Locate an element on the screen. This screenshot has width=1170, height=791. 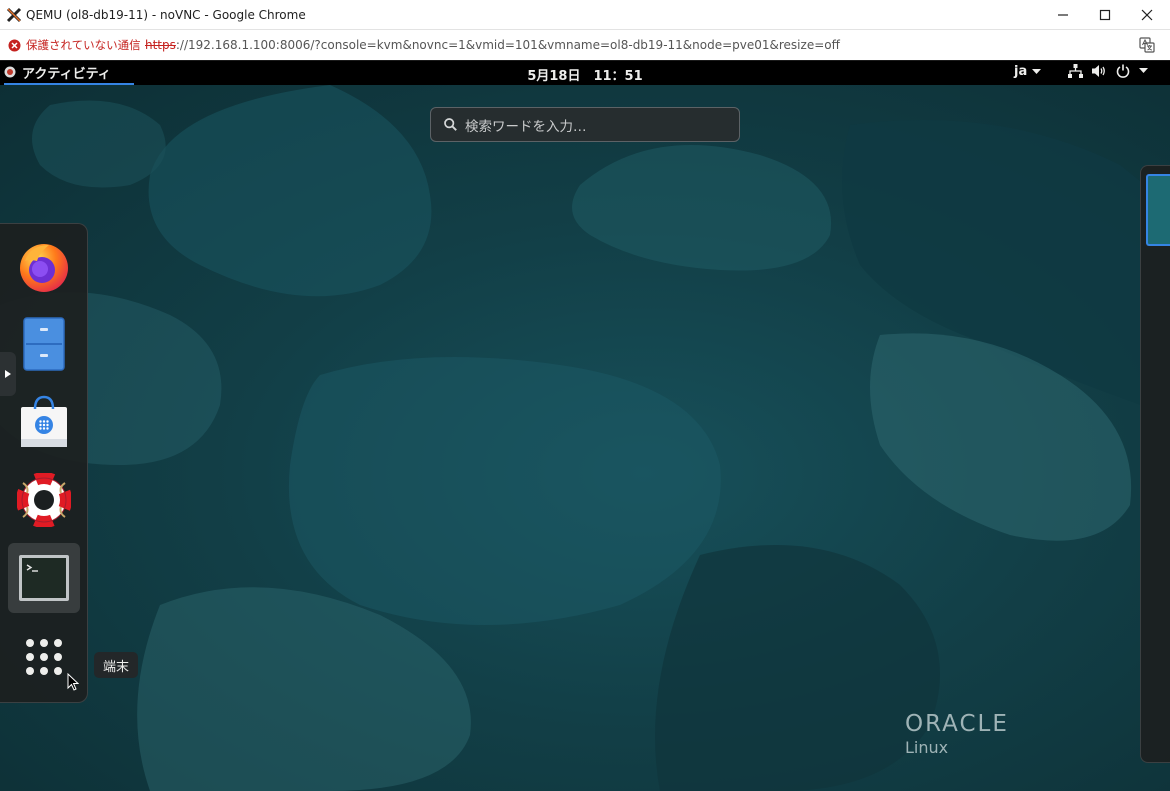
dash-item-terminal is located at coordinates (44, 578).